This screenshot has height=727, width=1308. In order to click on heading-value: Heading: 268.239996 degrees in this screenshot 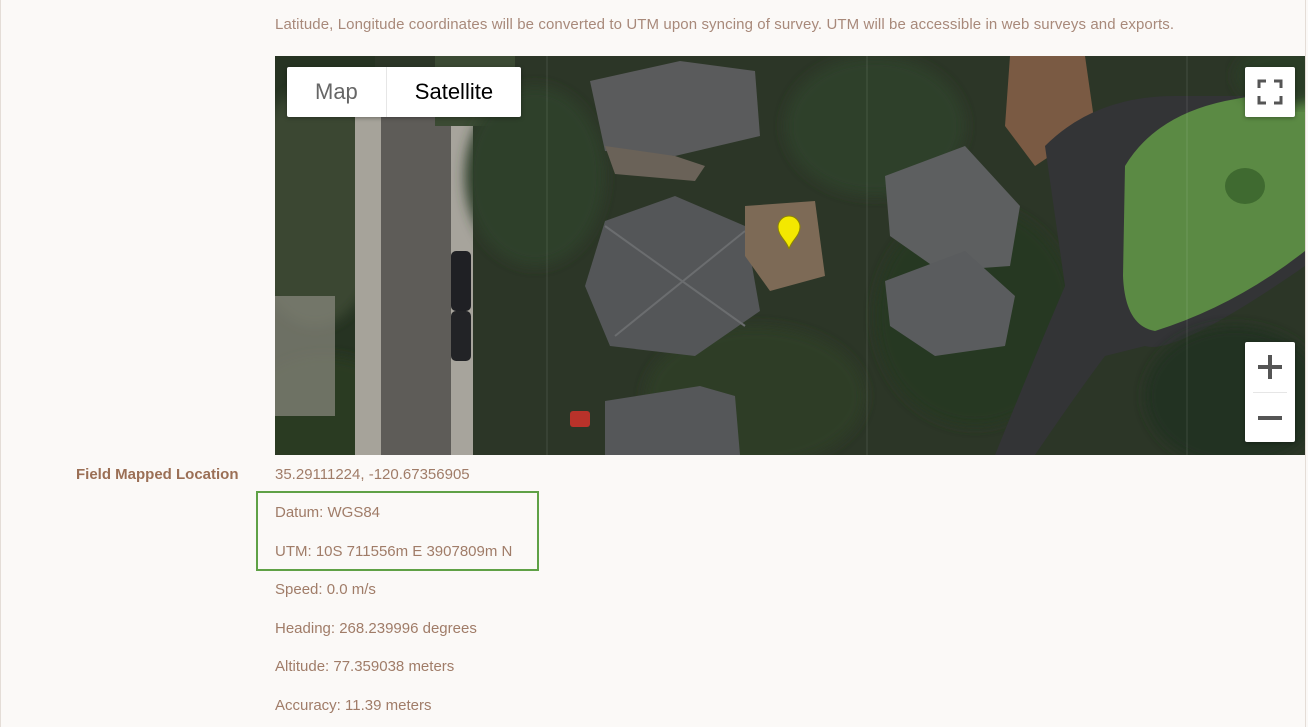, I will do `click(376, 628)`.